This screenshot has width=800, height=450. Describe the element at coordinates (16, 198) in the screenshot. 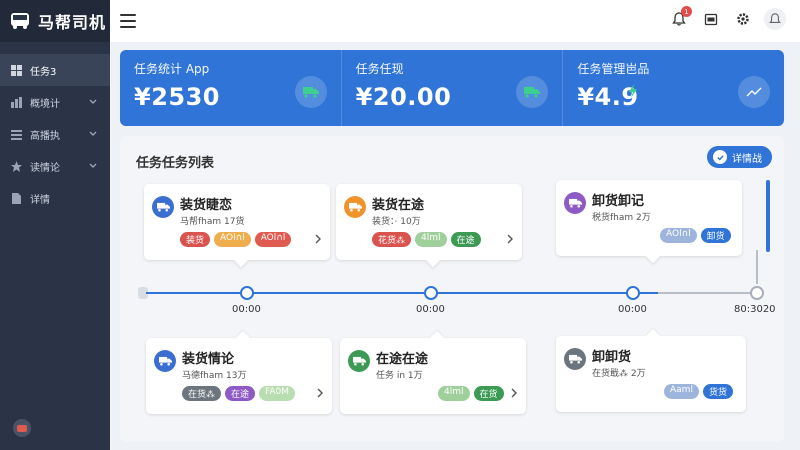

I see `document-icon` at that location.